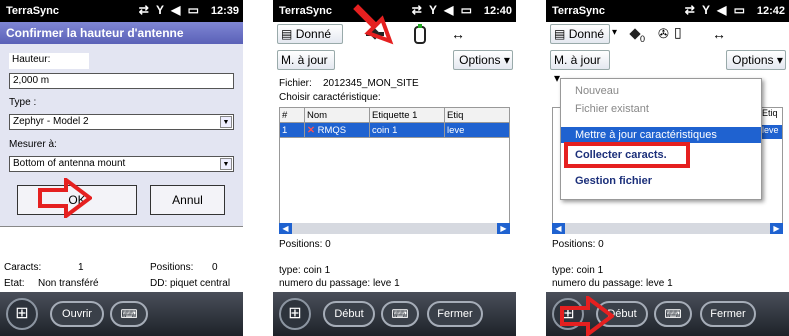  I want to click on hauteur-input: 2,000 m, so click(121, 81).